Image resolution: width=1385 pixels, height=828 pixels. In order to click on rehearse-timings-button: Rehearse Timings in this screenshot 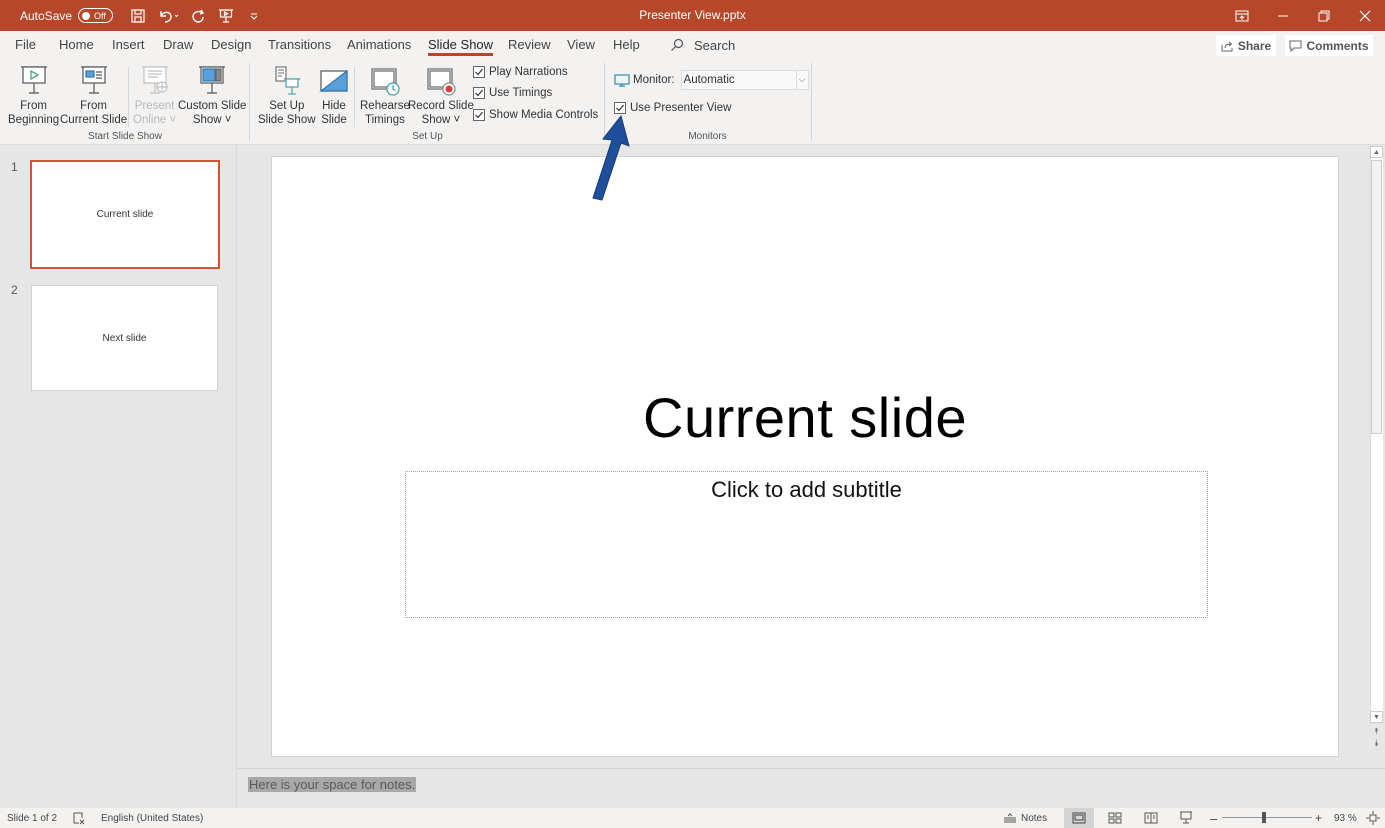, I will do `click(385, 95)`.